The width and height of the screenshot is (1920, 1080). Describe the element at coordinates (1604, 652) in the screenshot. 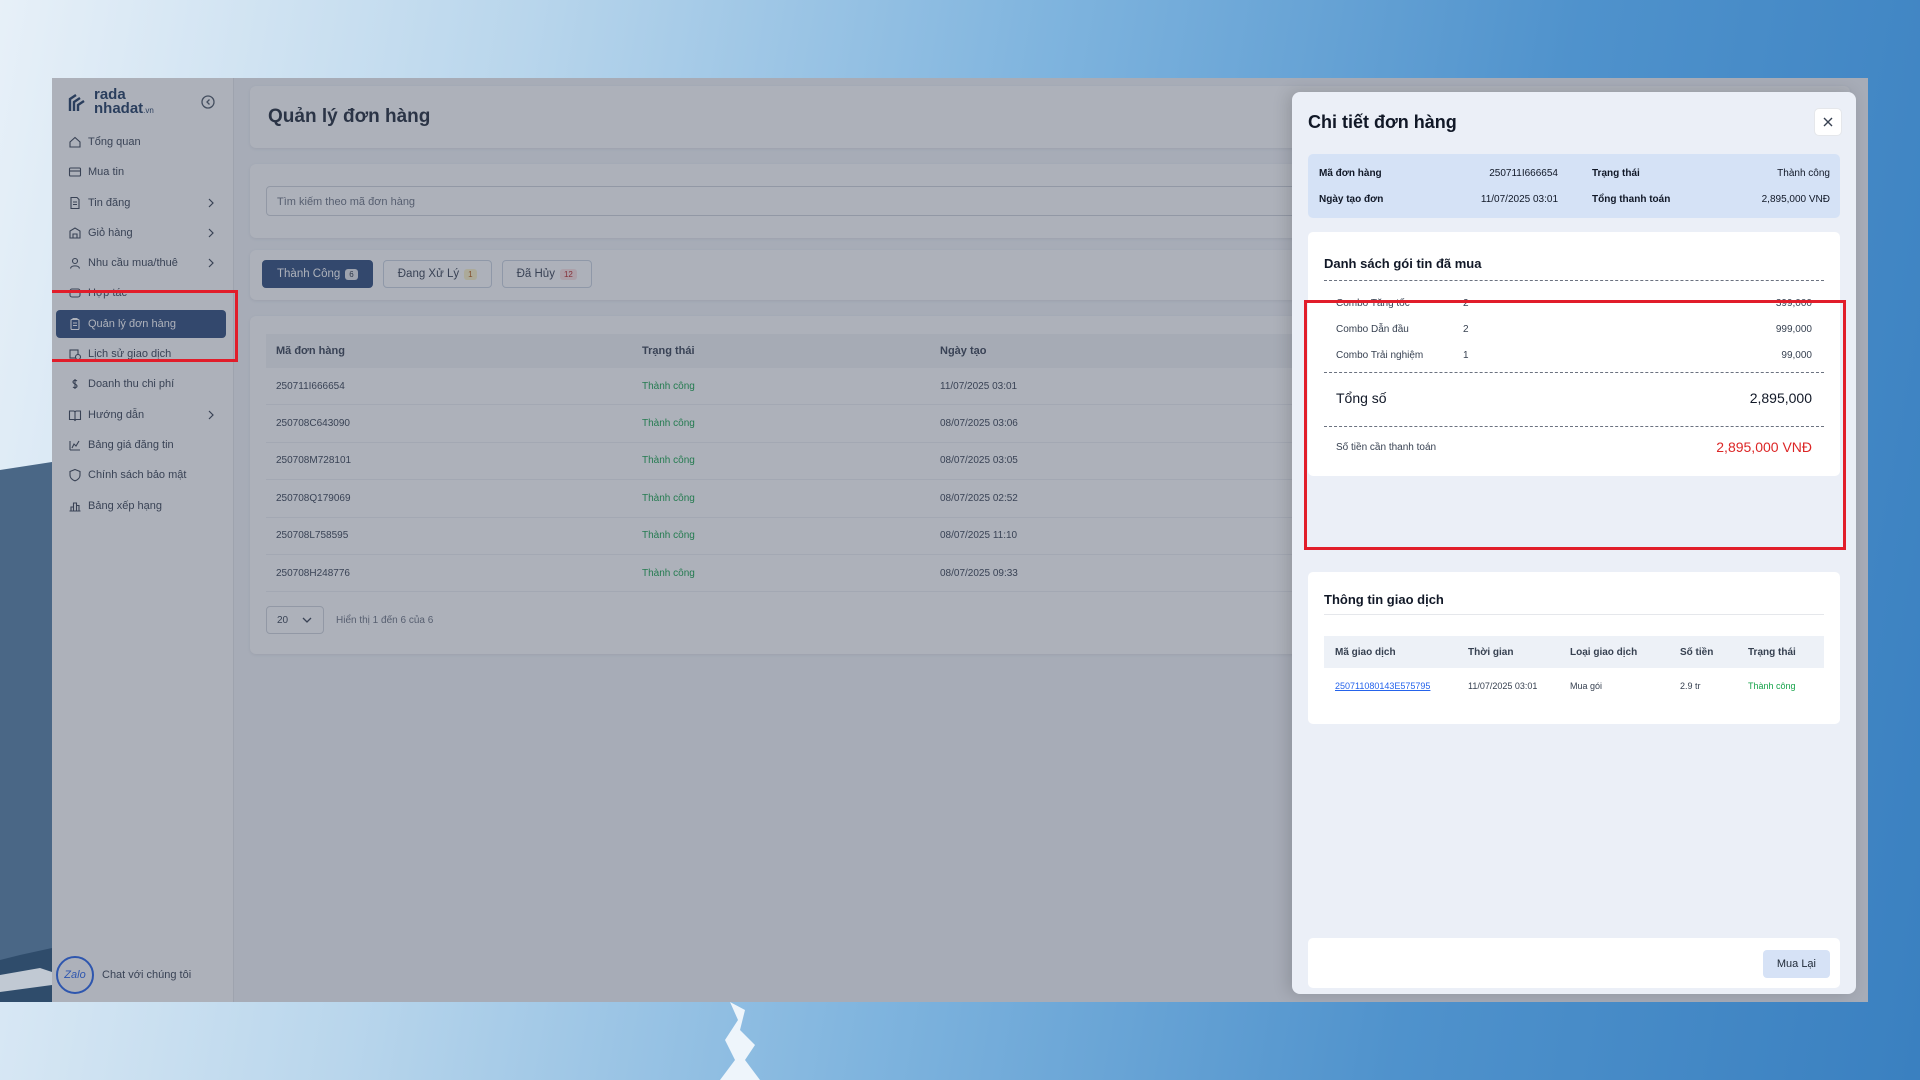

I see `column-header: Loại giao dịch` at that location.